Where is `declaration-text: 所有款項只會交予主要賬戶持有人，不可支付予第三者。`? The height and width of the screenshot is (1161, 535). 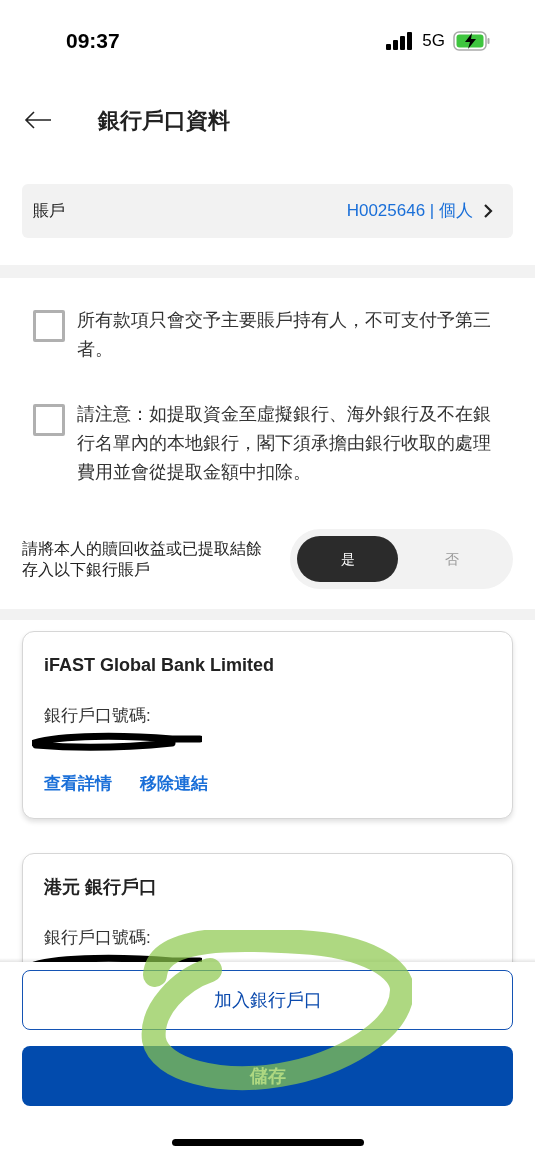
declaration-text: 所有款項只會交予主要賬戶持有人，不可支付予第三者。 is located at coordinates (284, 335).